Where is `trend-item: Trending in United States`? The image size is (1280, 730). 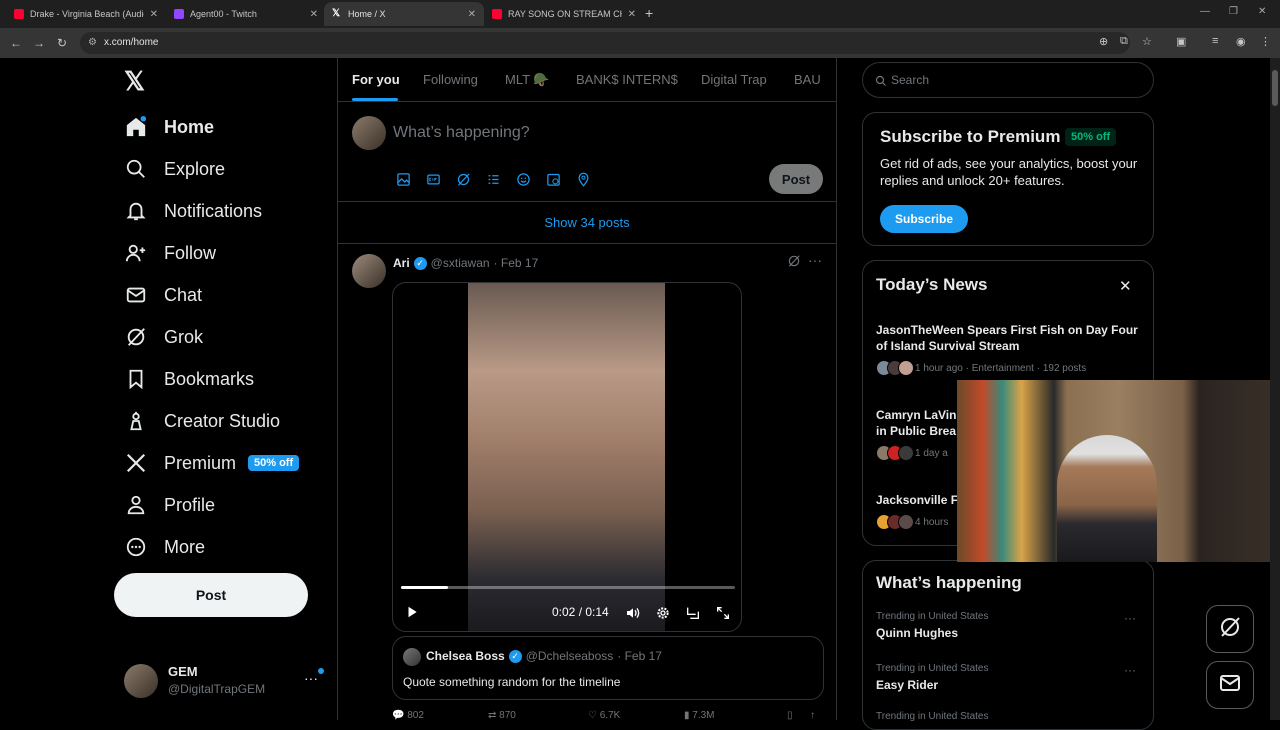 trend-item: Trending in United States is located at coordinates (1009, 716).